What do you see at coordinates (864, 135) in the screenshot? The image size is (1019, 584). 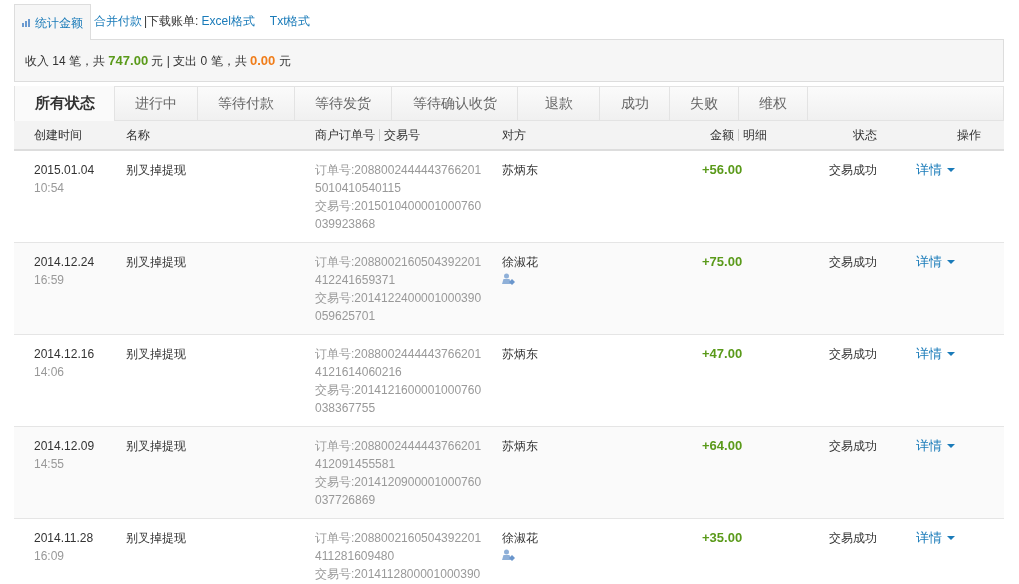 I see `column-header: 状态` at bounding box center [864, 135].